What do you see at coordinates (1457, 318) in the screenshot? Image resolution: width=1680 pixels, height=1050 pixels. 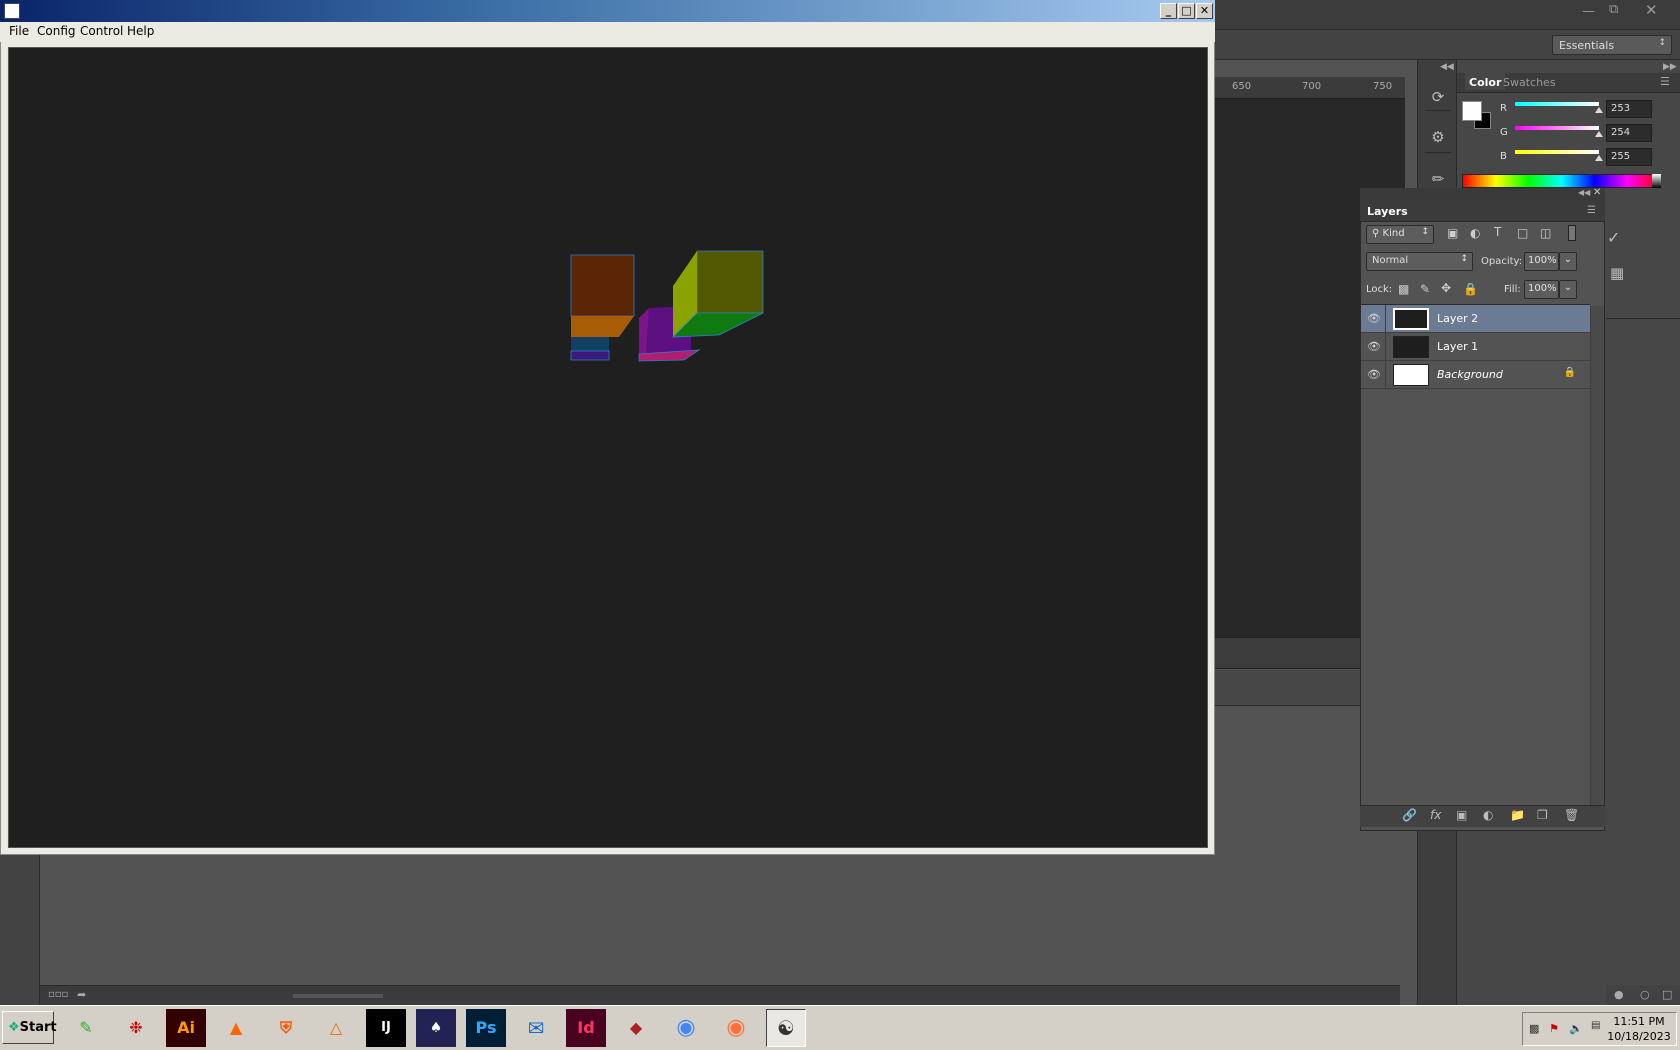 I see `layer-name: Layer 2` at bounding box center [1457, 318].